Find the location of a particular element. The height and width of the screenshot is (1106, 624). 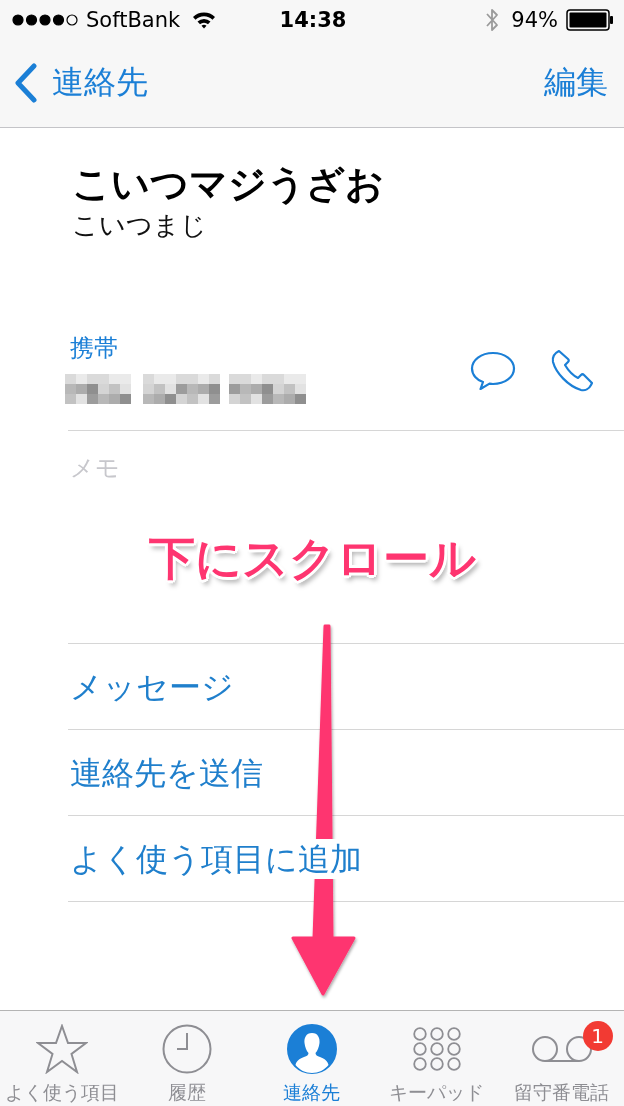

voicemail-icon is located at coordinates (561, 1049).